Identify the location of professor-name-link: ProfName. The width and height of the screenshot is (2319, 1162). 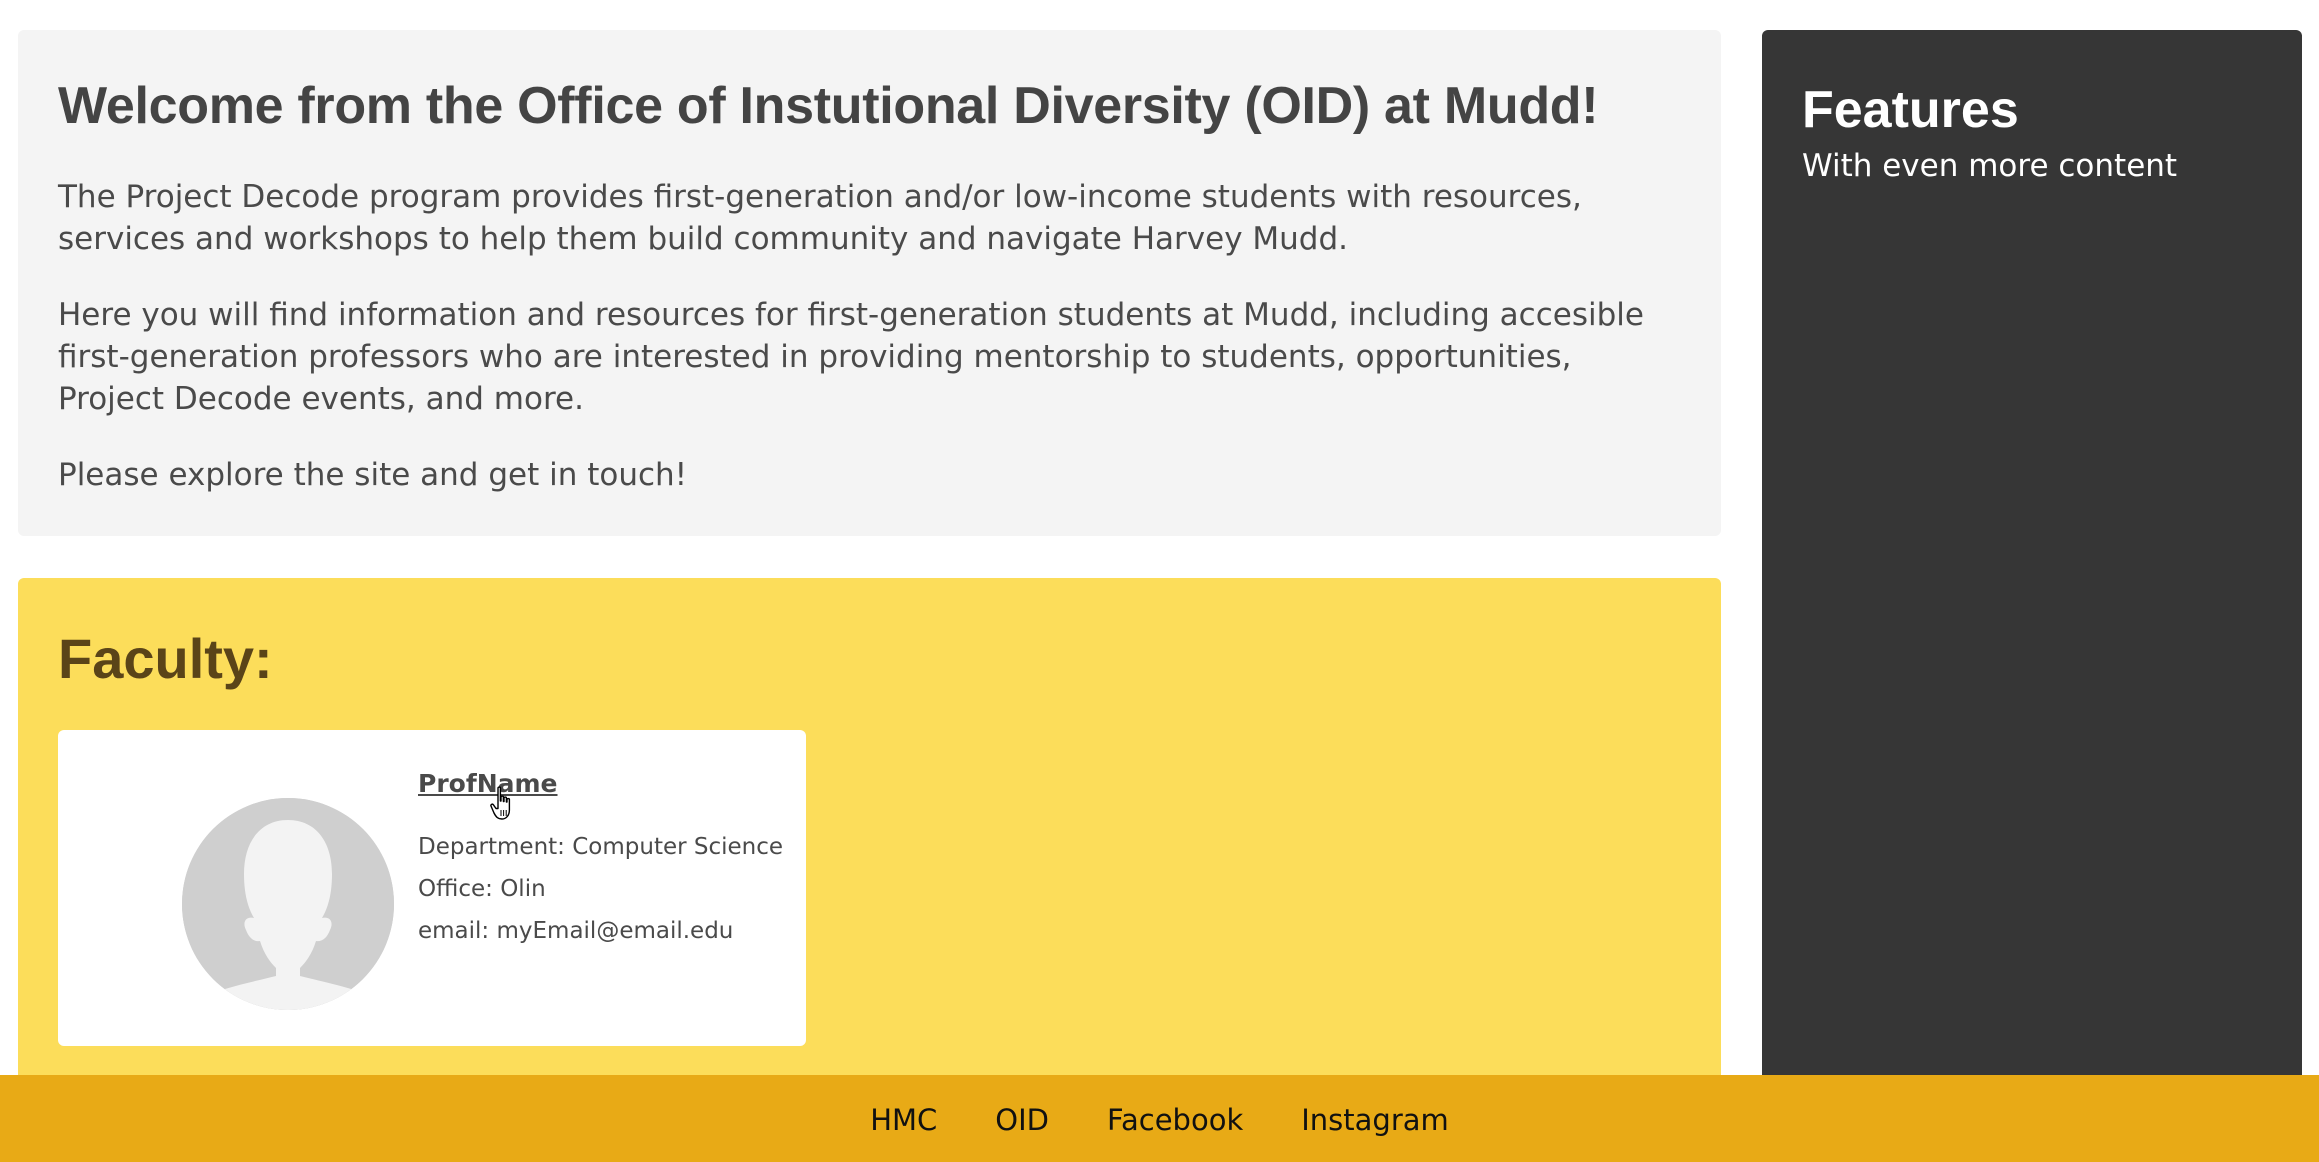
(488, 784).